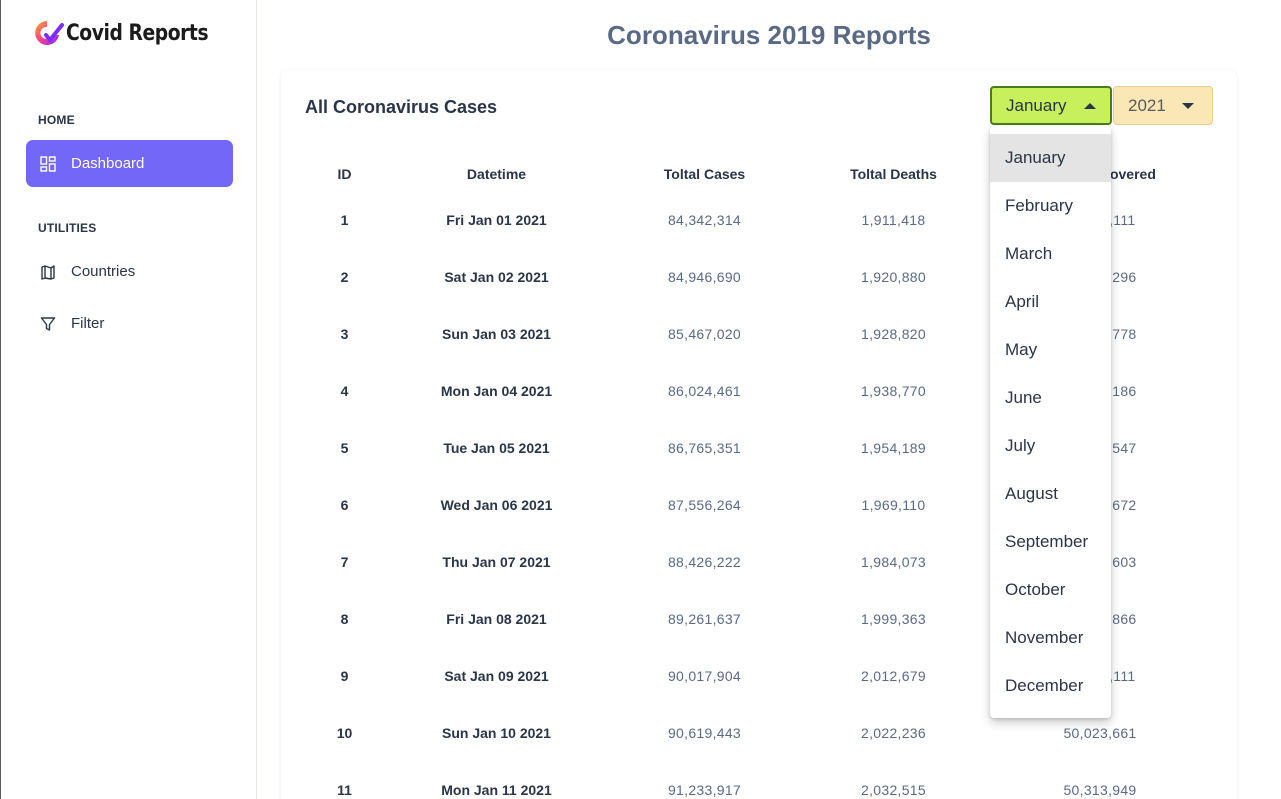  Describe the element at coordinates (344, 173) in the screenshot. I see `column-header-id: ID` at that location.